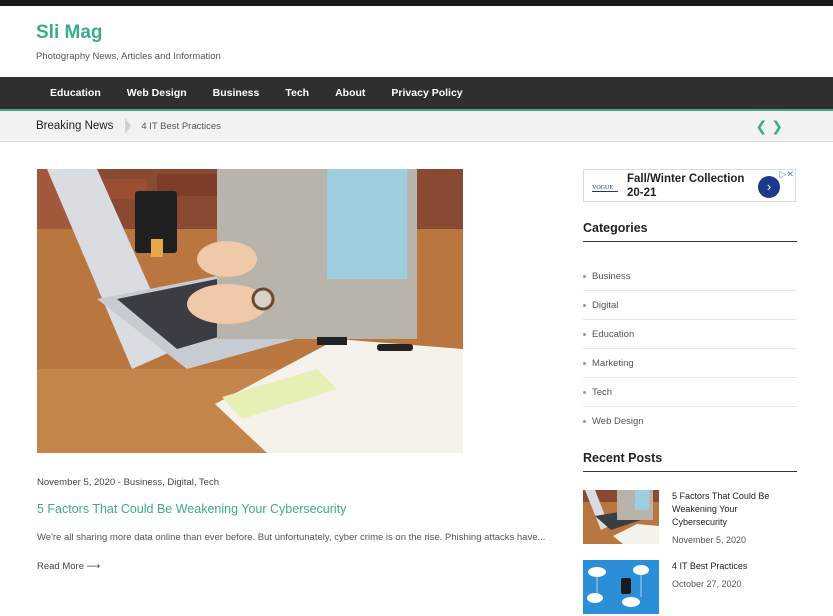 Image resolution: width=833 pixels, height=616 pixels. I want to click on ad-line-2: 20-21, so click(642, 193).